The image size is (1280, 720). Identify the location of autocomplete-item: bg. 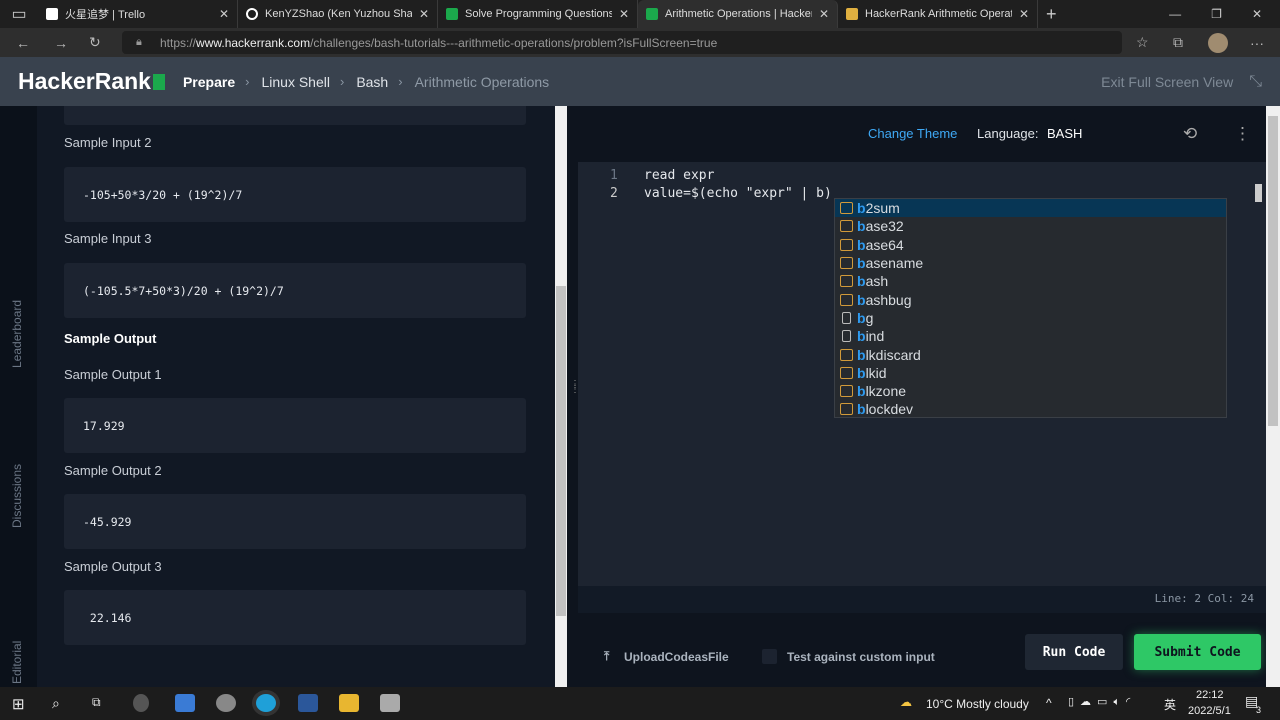
(1030, 318).